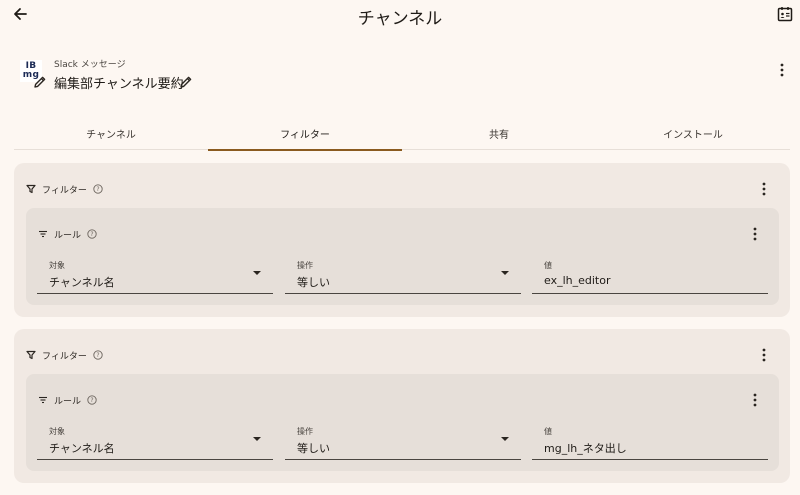 The height and width of the screenshot is (495, 800). What do you see at coordinates (111, 134) in the screenshot?
I see `tab-channel: チャンネル` at bounding box center [111, 134].